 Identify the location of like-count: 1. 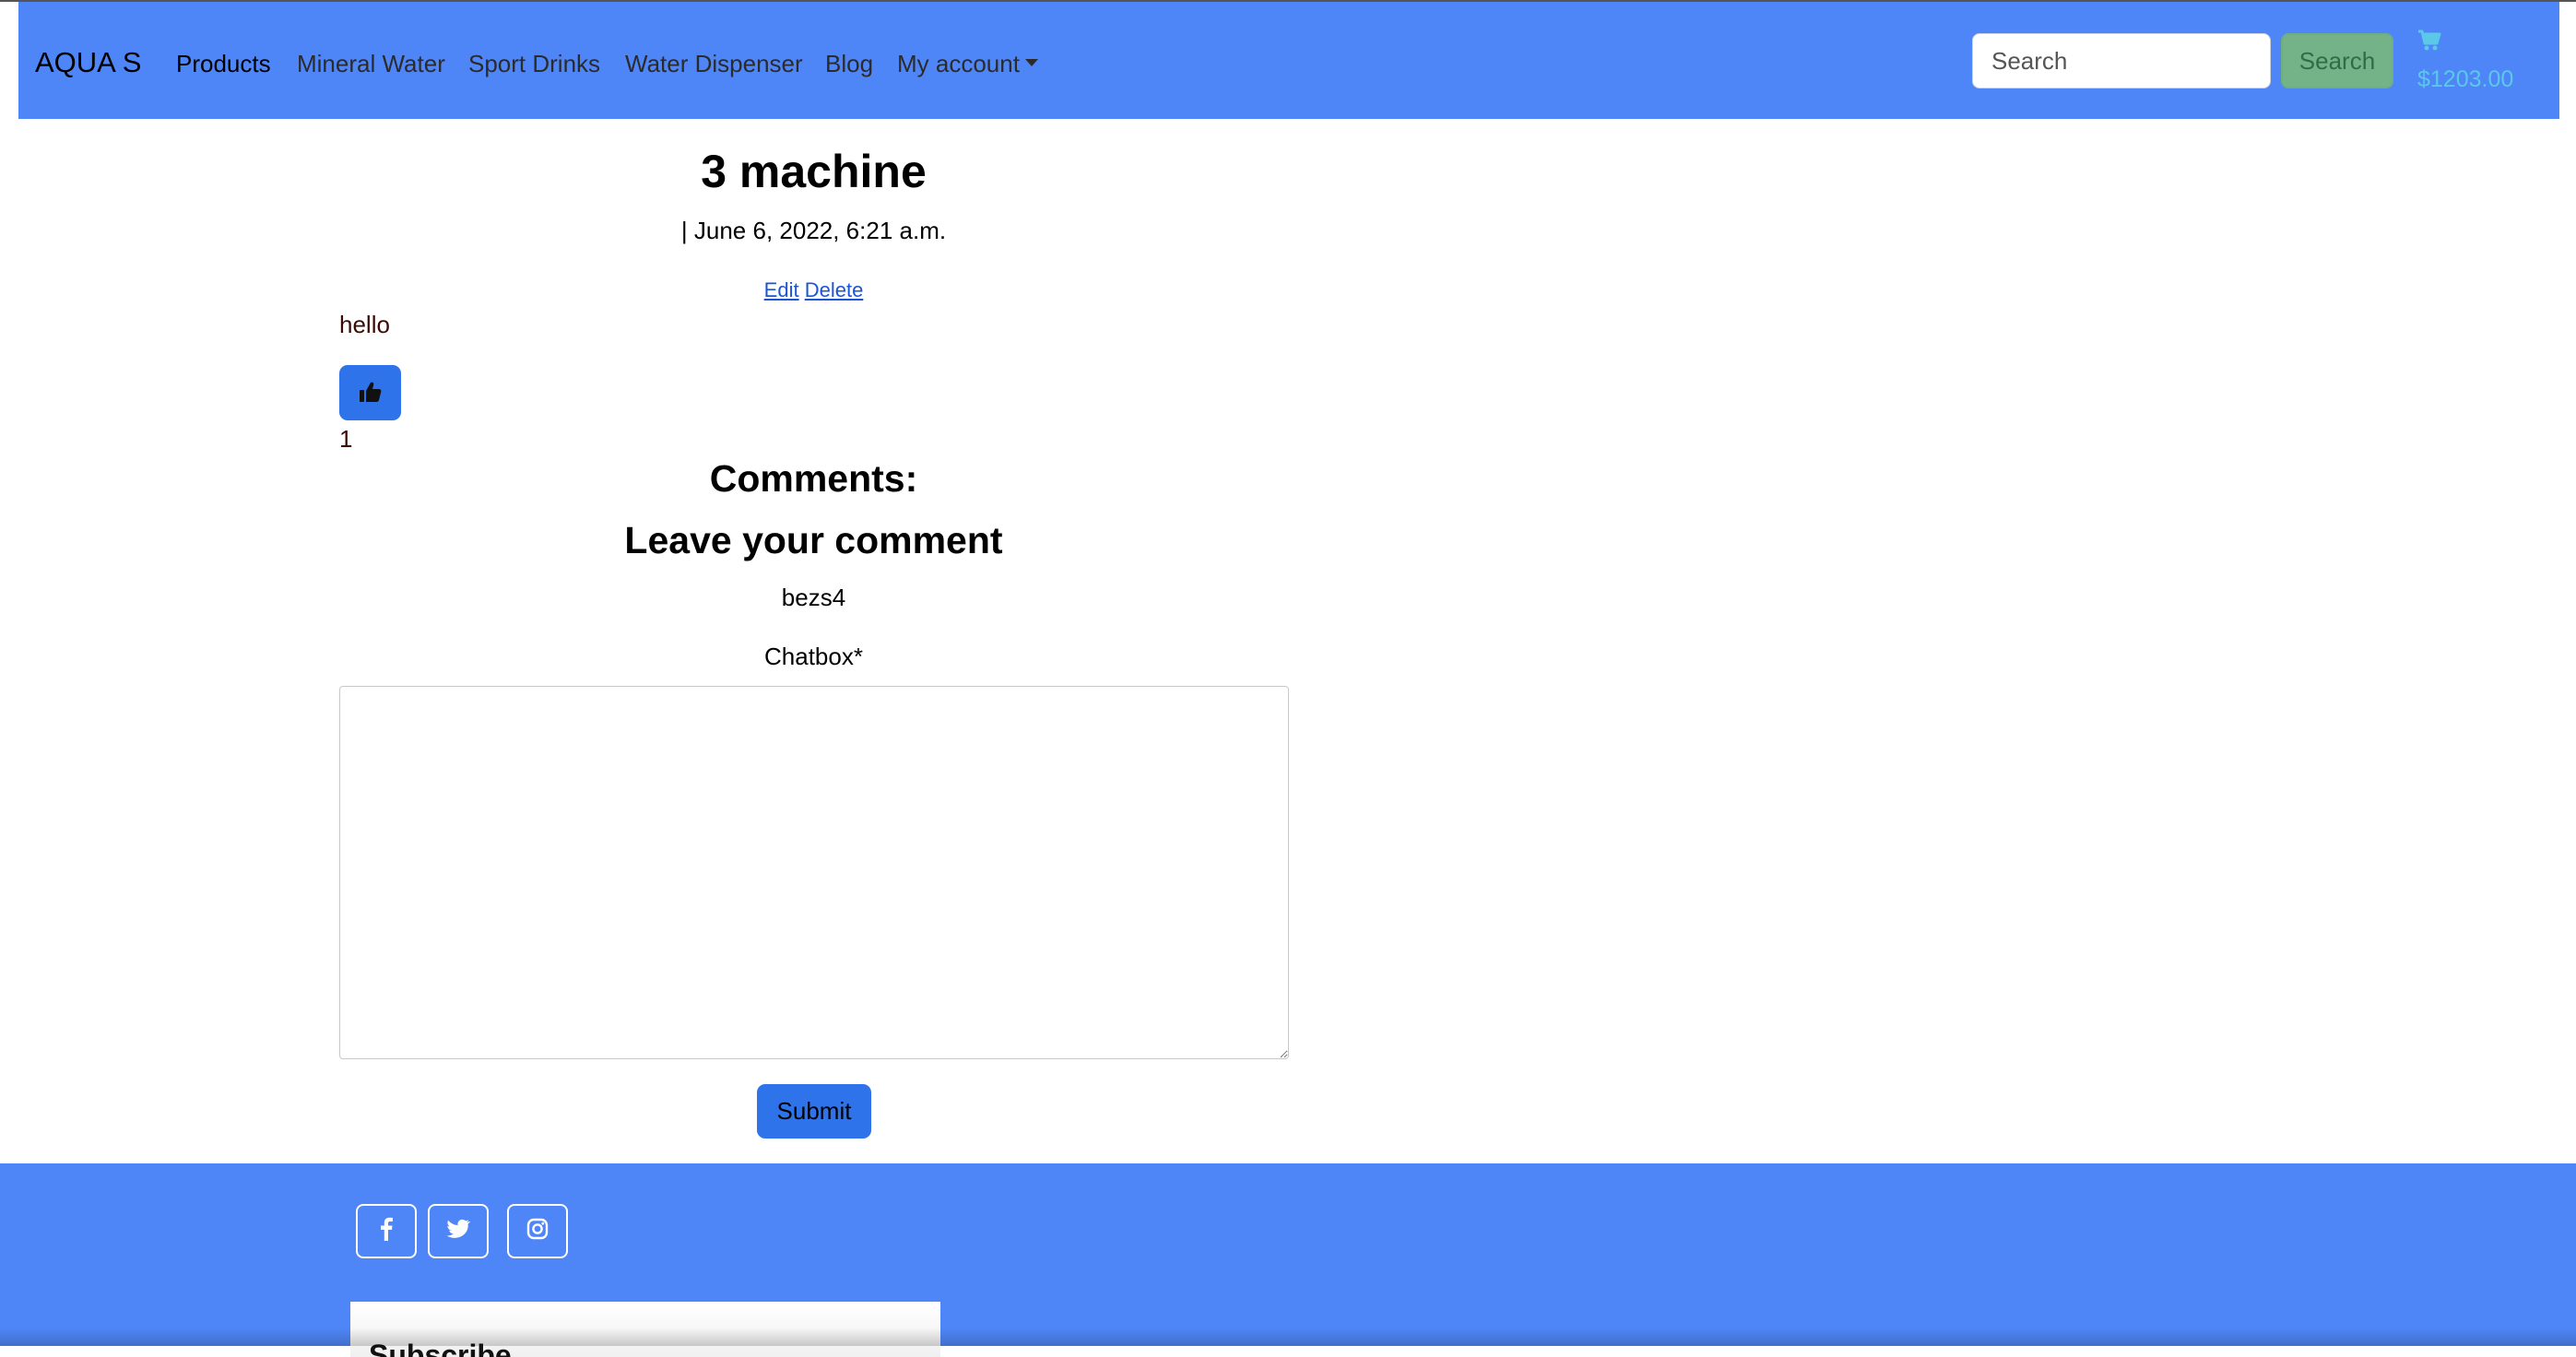
(346, 439).